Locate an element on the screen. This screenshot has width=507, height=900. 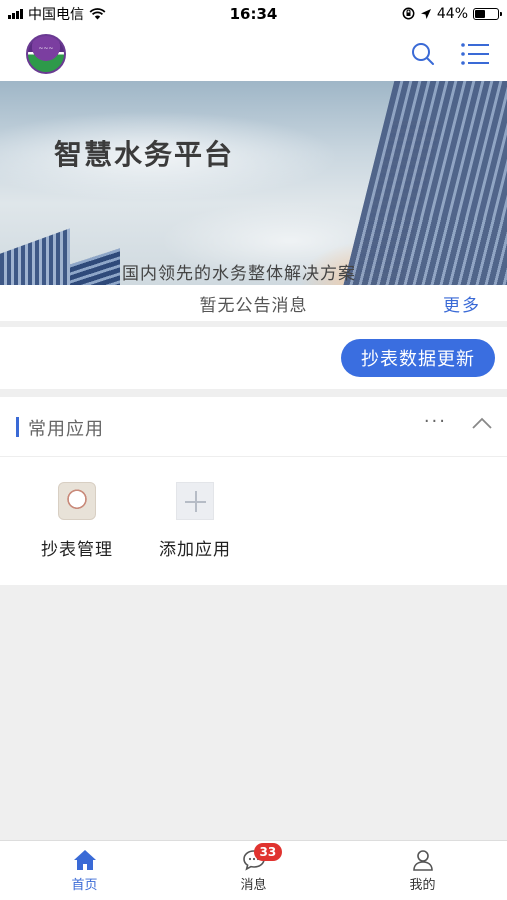
app-add: 添加应用 is located at coordinates (195, 520).